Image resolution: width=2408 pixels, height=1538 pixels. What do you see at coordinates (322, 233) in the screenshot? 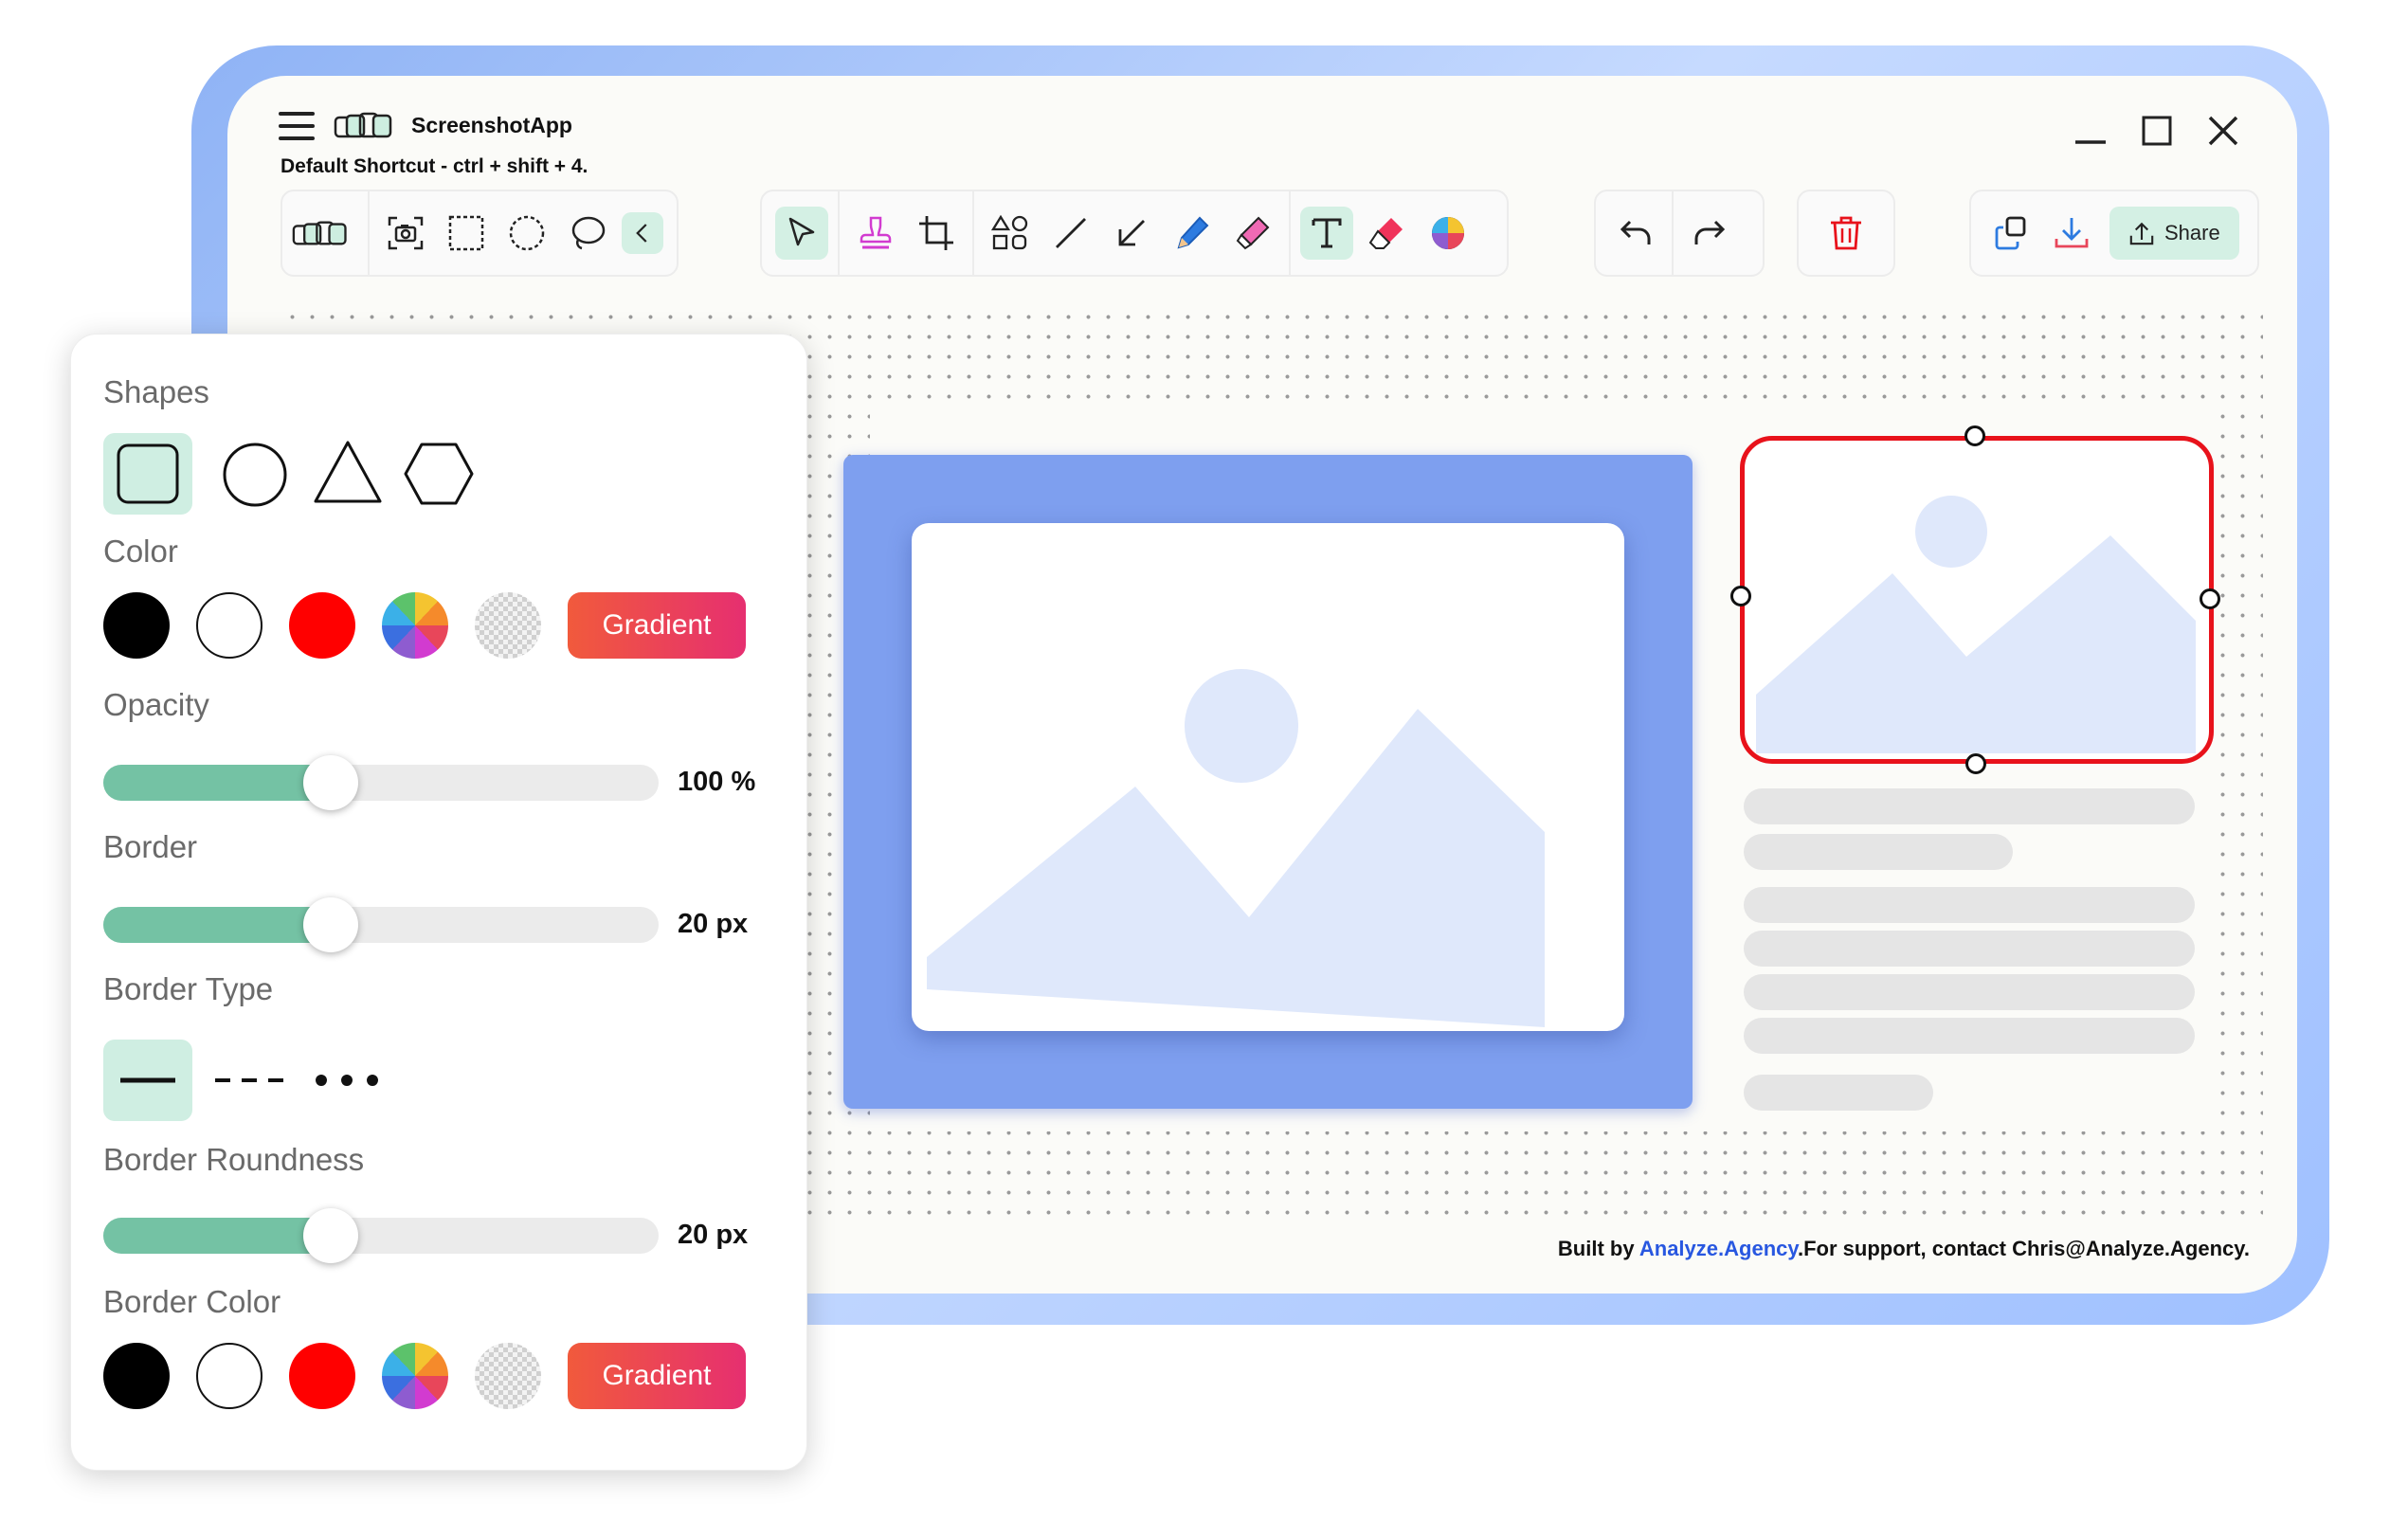
I see `logo-icon` at bounding box center [322, 233].